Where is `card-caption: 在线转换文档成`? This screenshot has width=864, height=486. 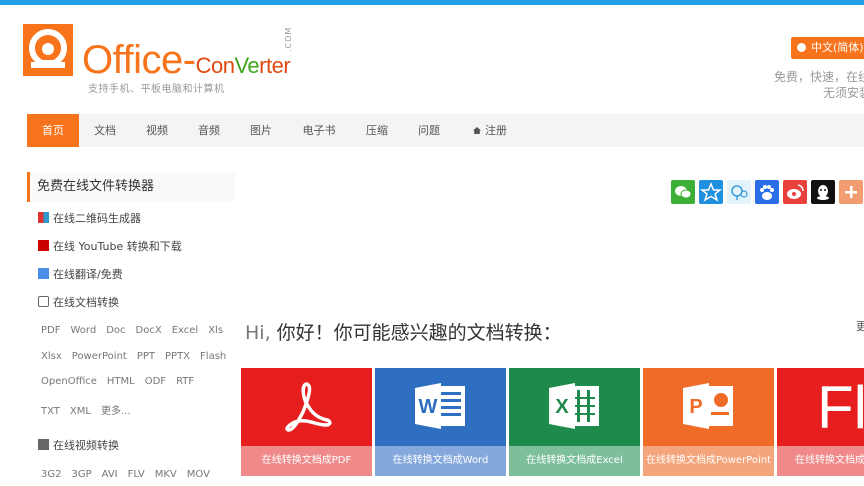 card-caption: 在线转换文档成 is located at coordinates (820, 461).